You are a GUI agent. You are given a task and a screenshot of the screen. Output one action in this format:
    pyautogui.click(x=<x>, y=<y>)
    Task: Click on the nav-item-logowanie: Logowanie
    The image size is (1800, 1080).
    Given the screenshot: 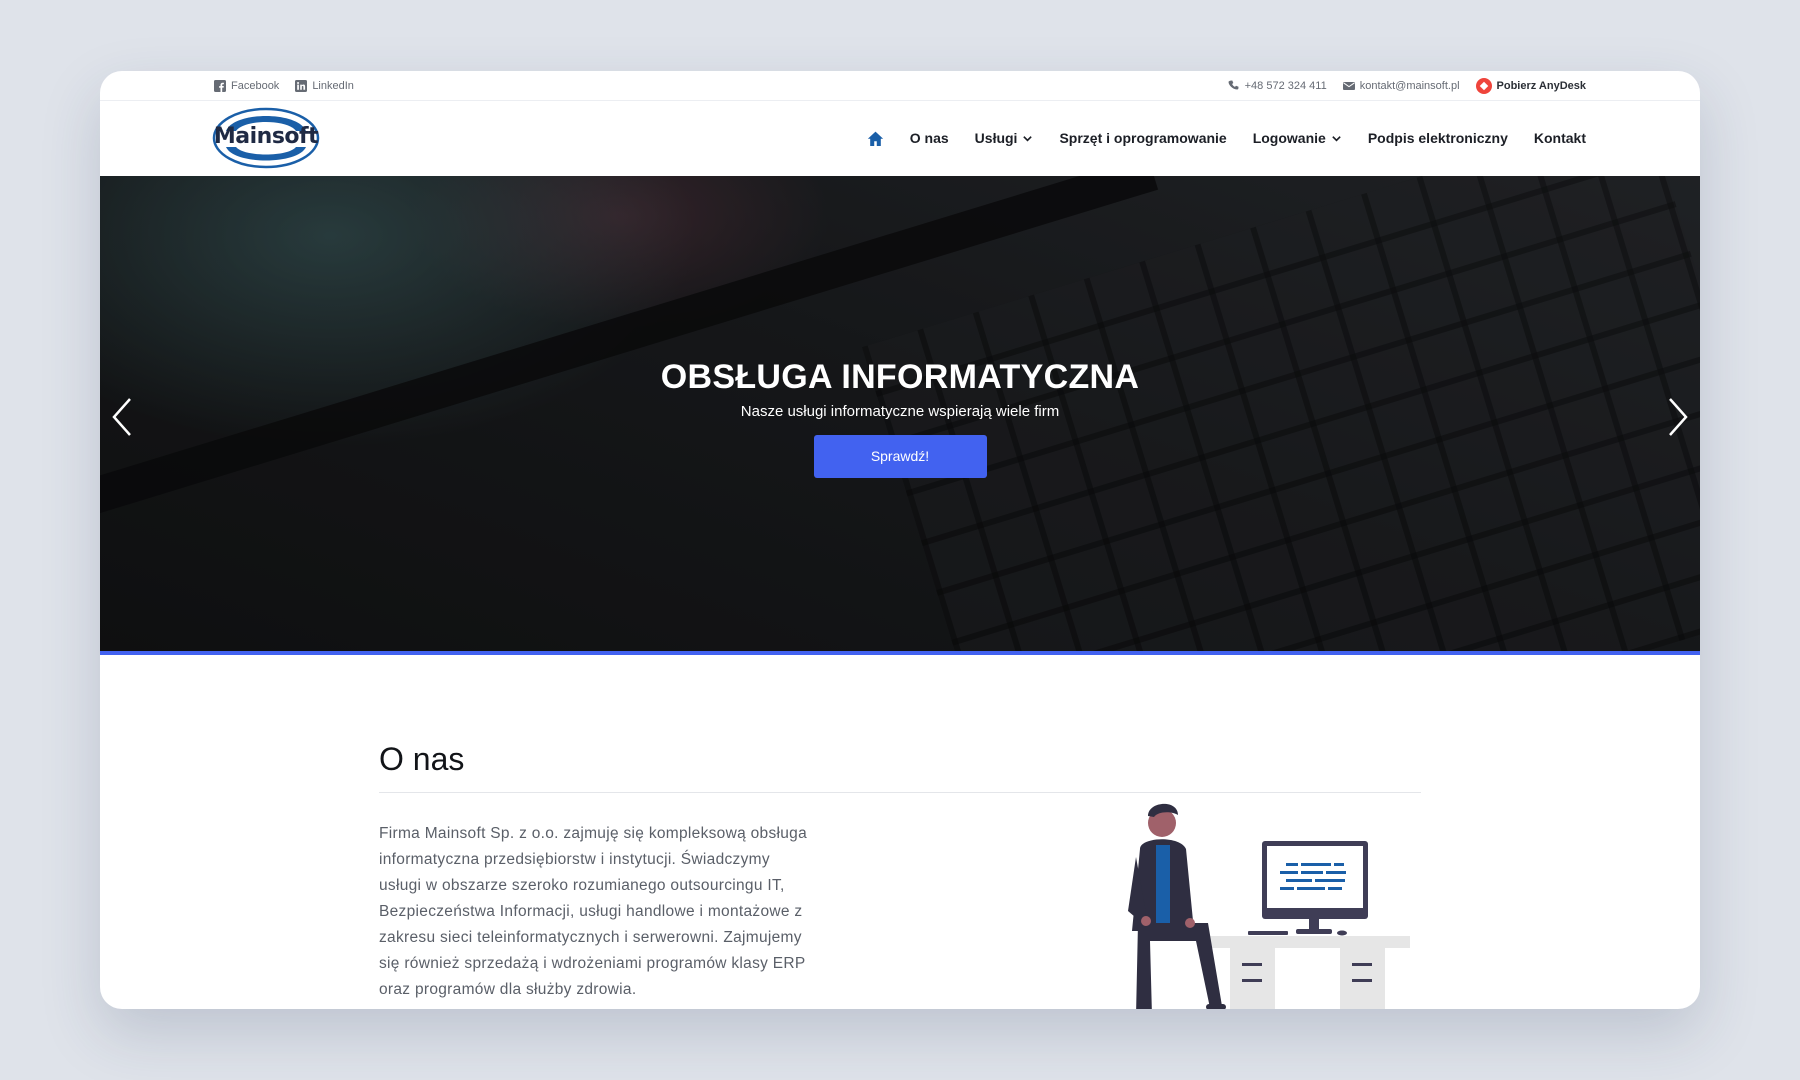 What is the action you would take?
    pyautogui.click(x=1297, y=138)
    